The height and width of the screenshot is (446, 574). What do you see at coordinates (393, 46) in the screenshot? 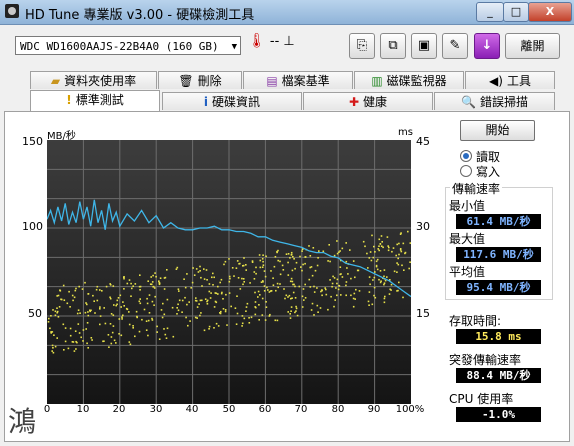
I see `copy-screenshot-button: ⧉` at bounding box center [393, 46].